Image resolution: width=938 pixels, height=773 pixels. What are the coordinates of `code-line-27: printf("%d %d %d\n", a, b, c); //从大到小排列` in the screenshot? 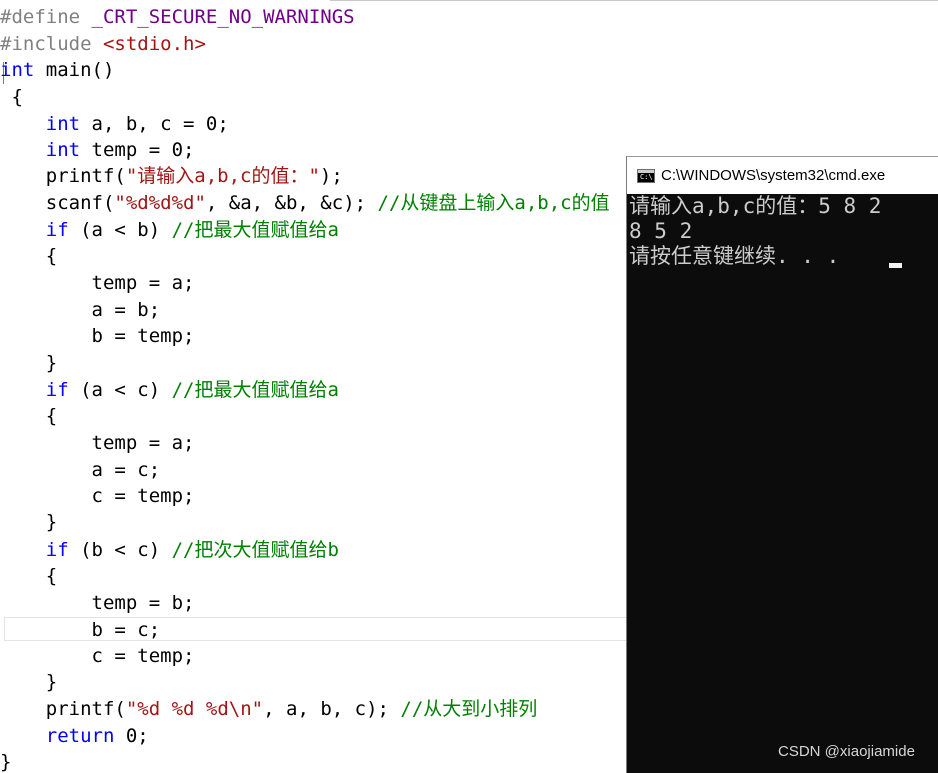 It's located at (269, 709).